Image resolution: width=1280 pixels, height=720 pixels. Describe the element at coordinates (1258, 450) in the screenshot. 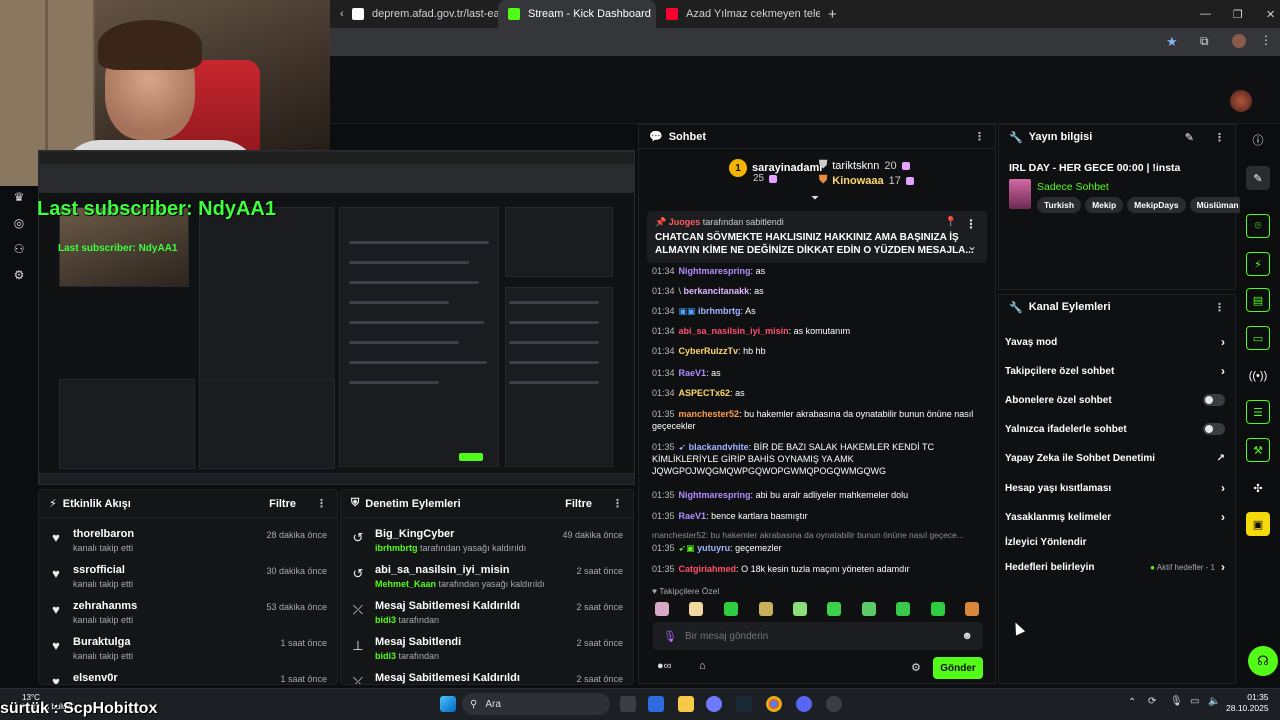

I see `wrench-icon: ⚒` at that location.